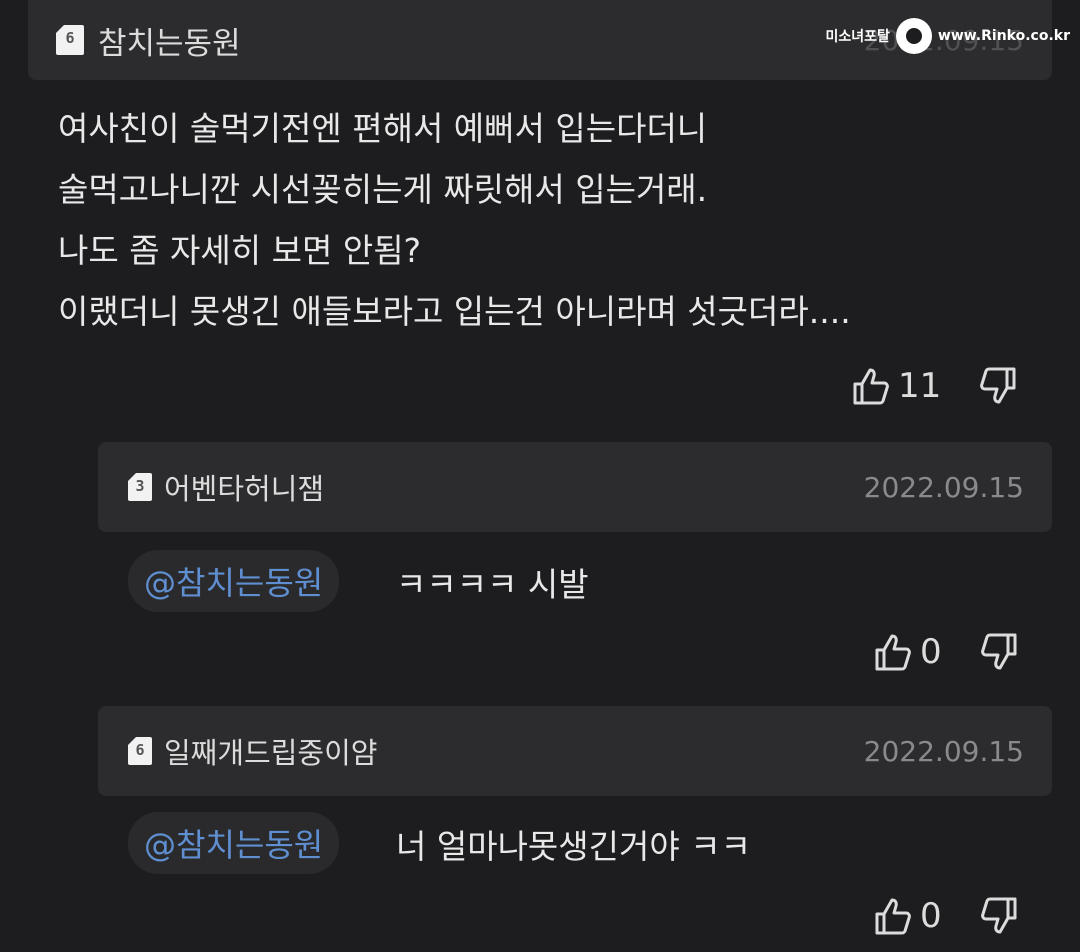 The image size is (1080, 952). Describe the element at coordinates (948, 36) in the screenshot. I see `watermark: 미소녀포탈 www.Rinko.co.kr` at that location.